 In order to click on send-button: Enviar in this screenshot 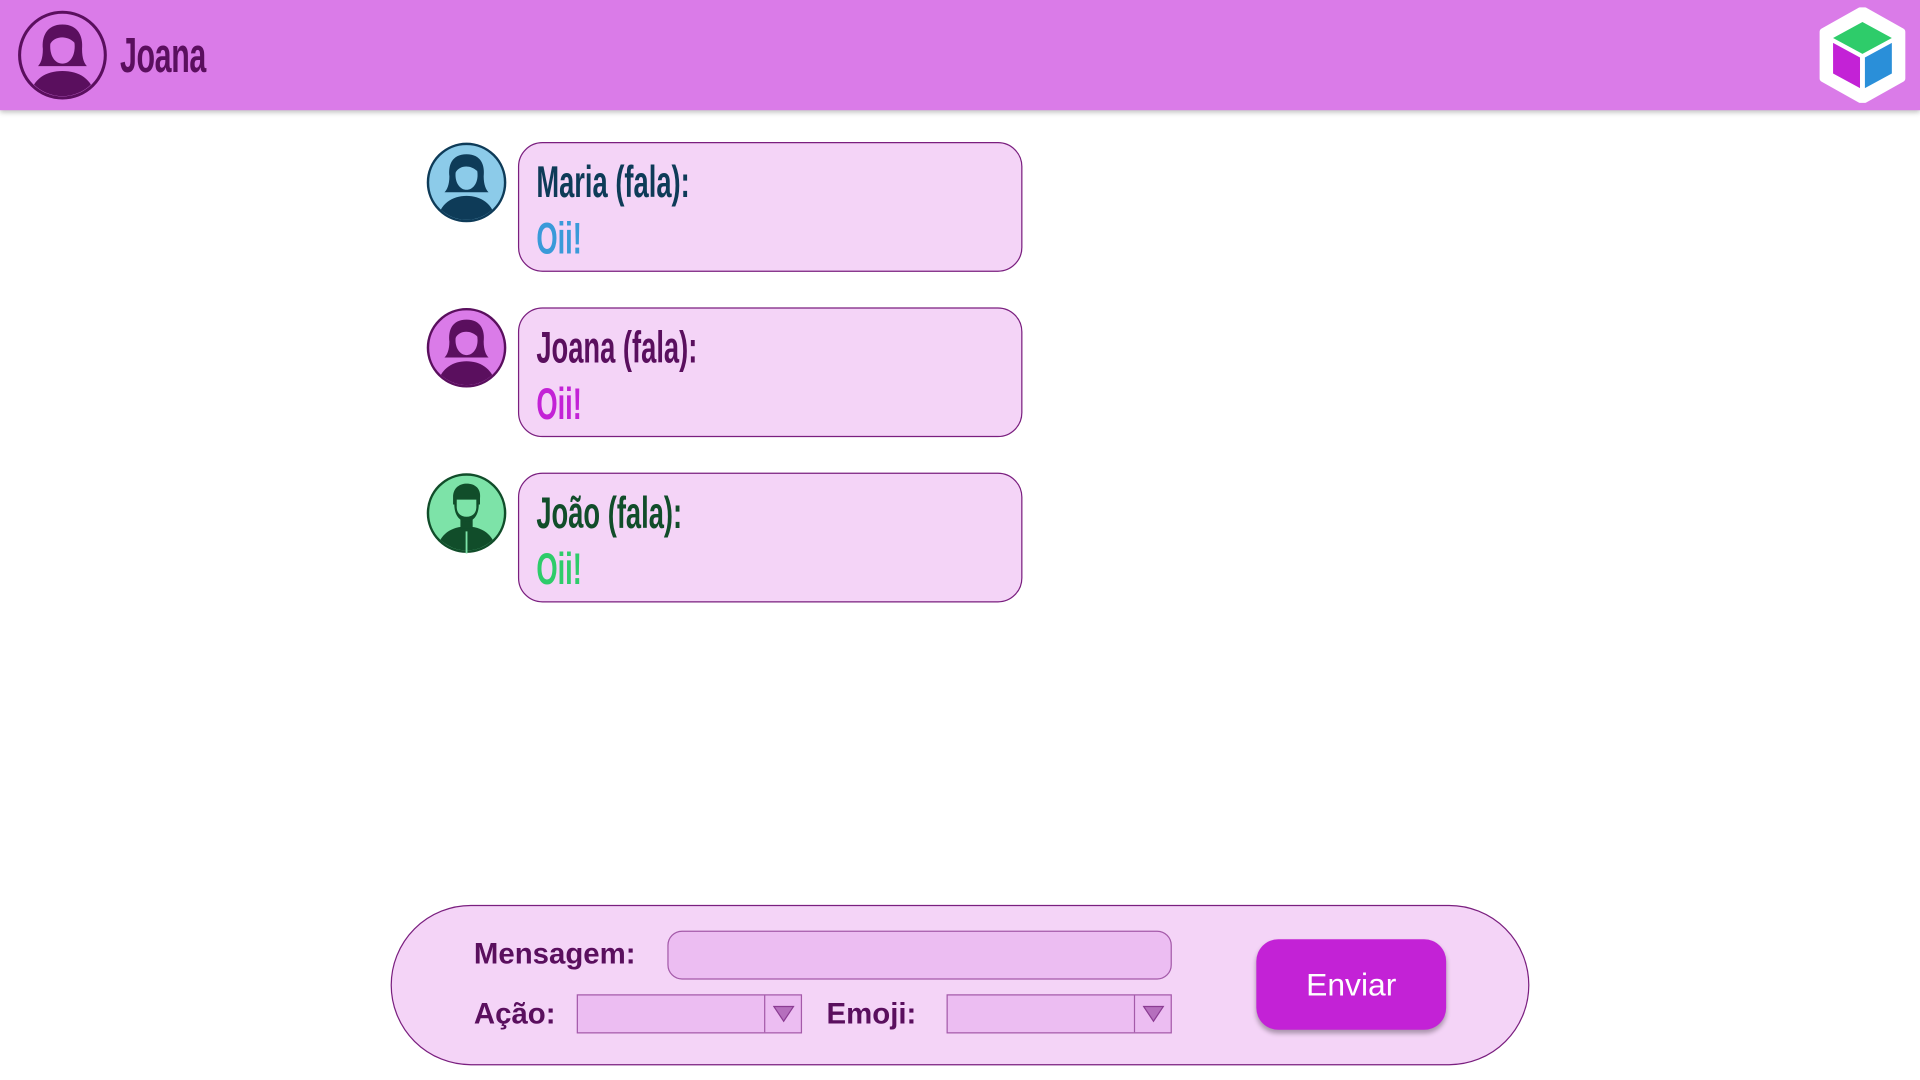, I will do `click(1351, 984)`.